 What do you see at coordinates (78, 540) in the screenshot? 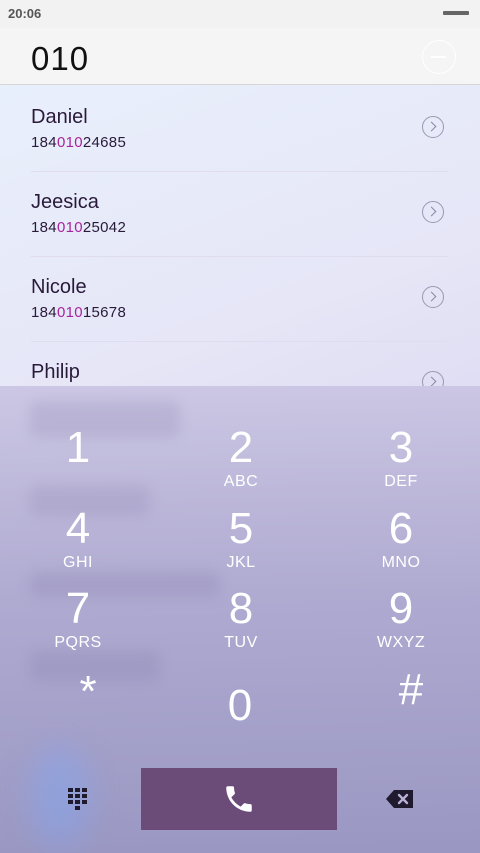
I see `key-4: 4 GHI` at bounding box center [78, 540].